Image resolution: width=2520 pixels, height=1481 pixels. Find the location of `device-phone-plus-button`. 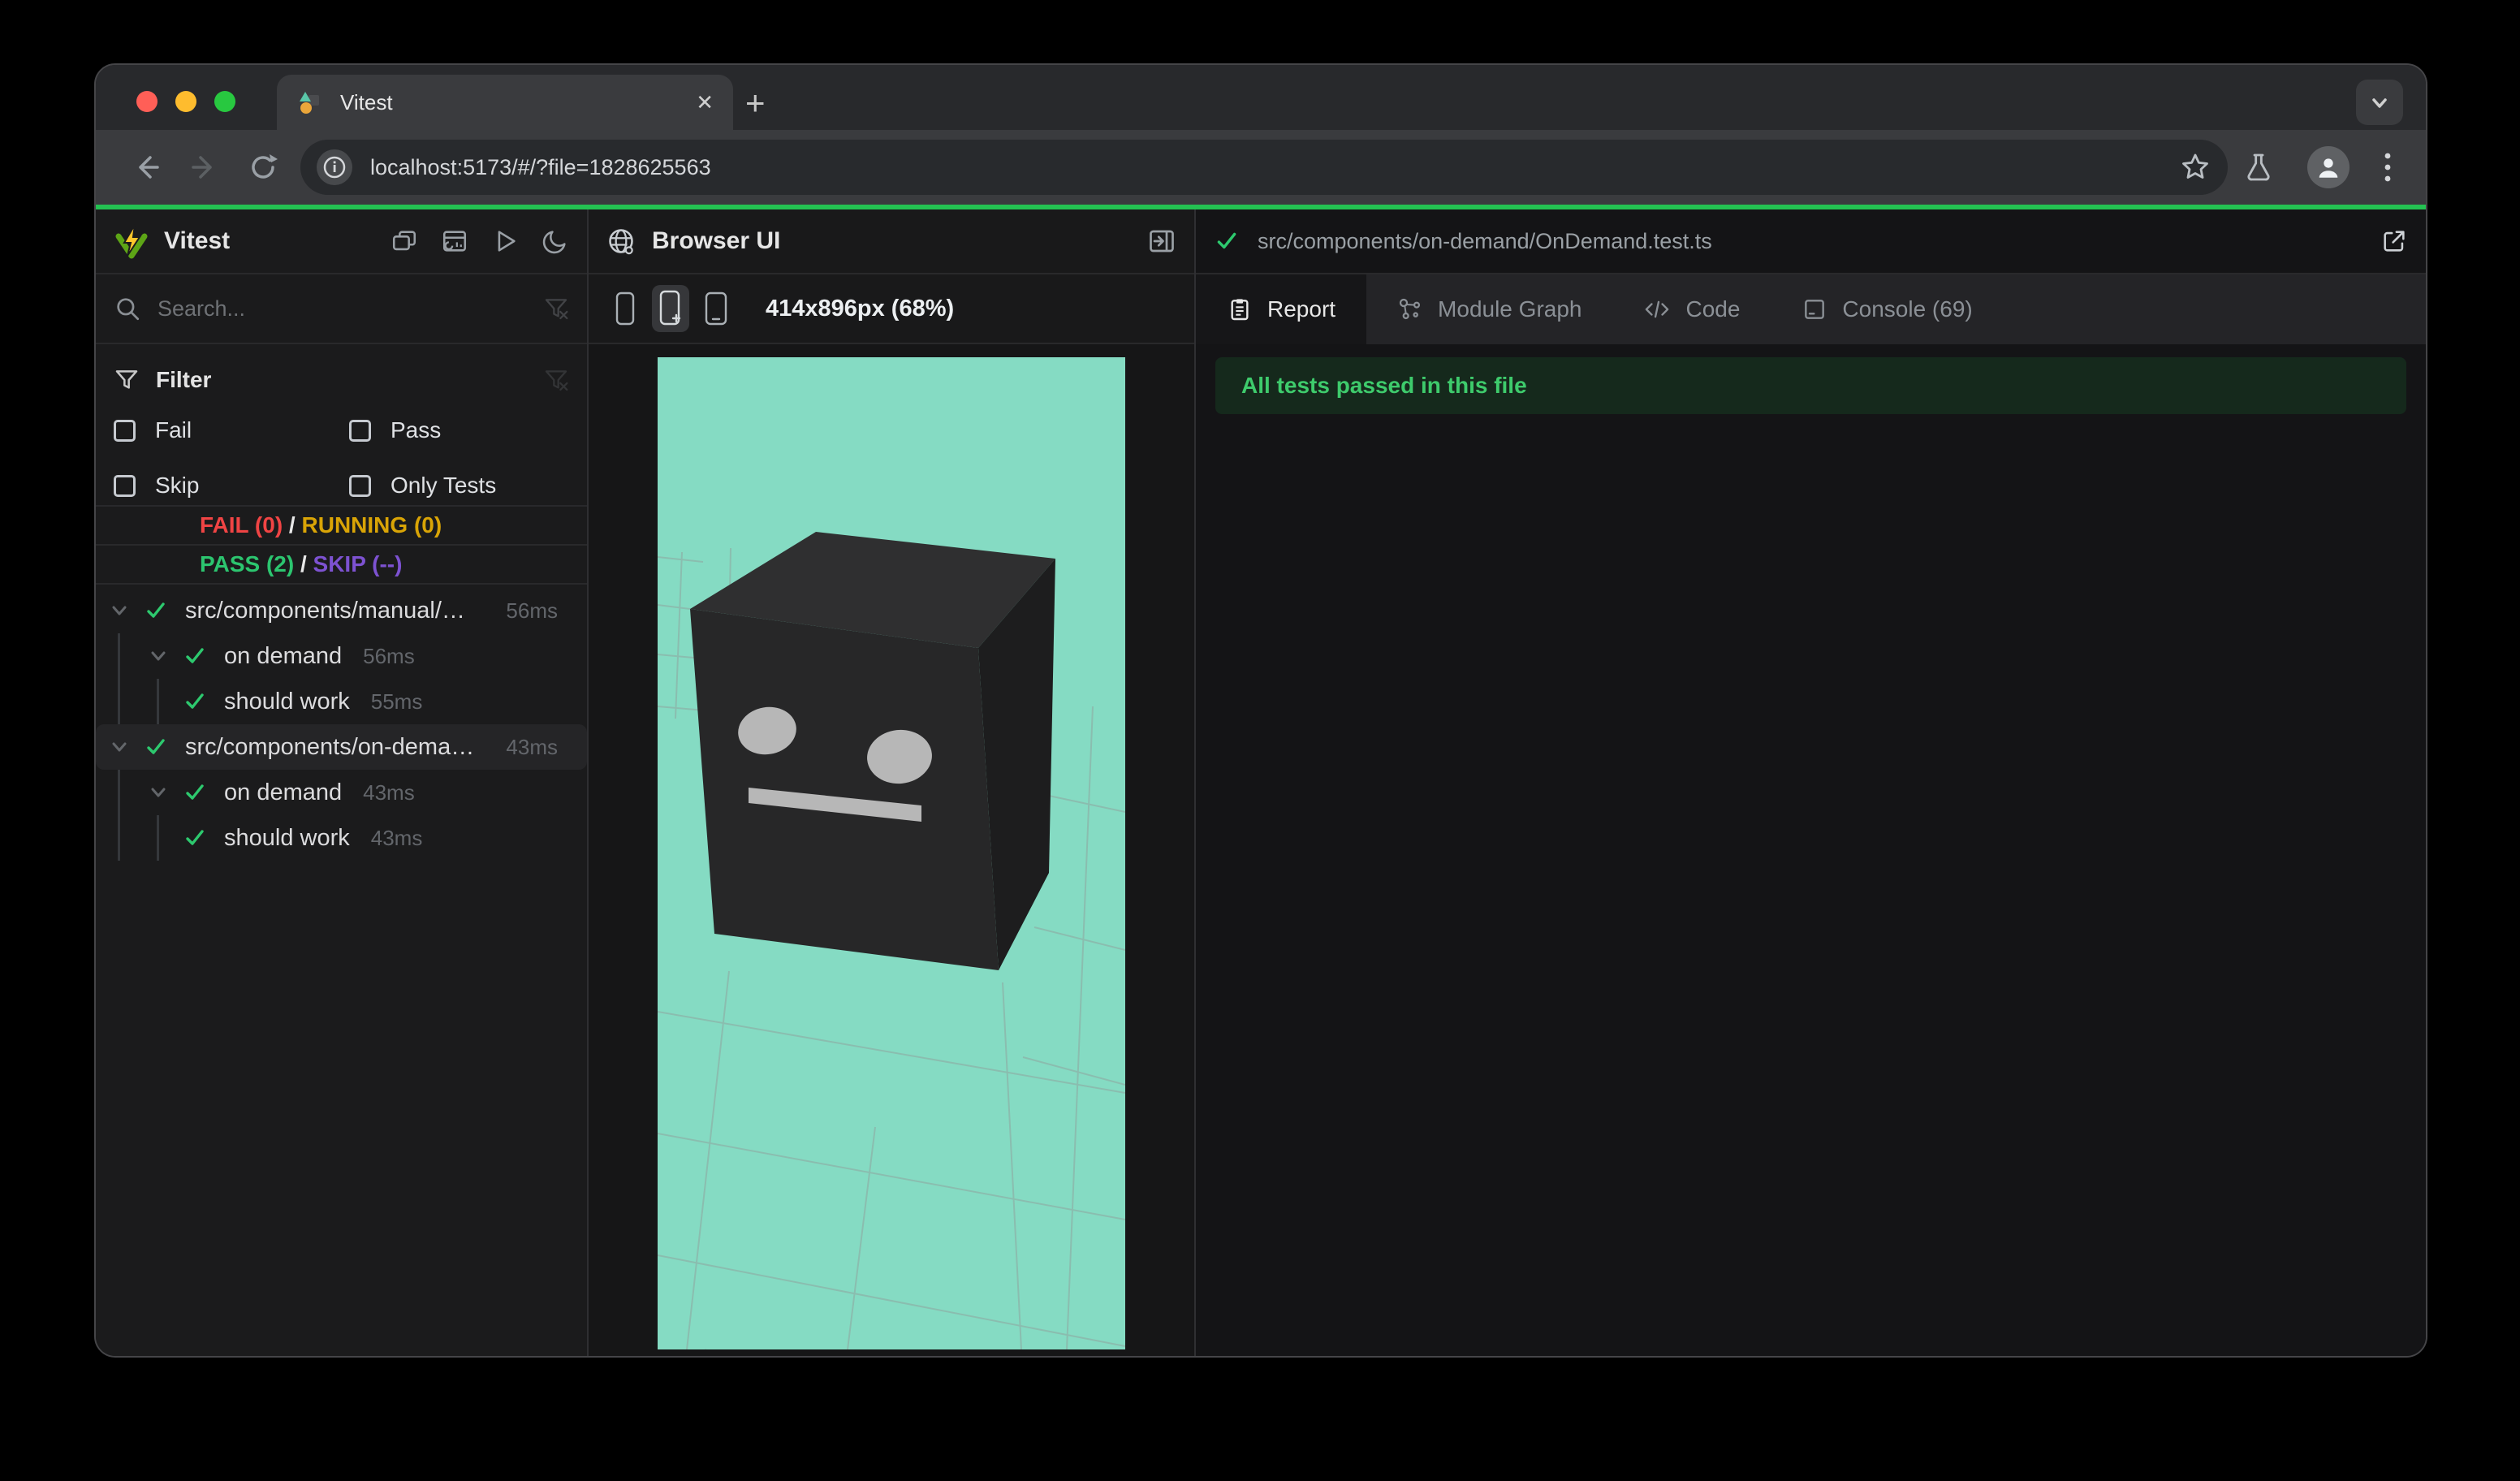

device-phone-plus-button is located at coordinates (671, 308).